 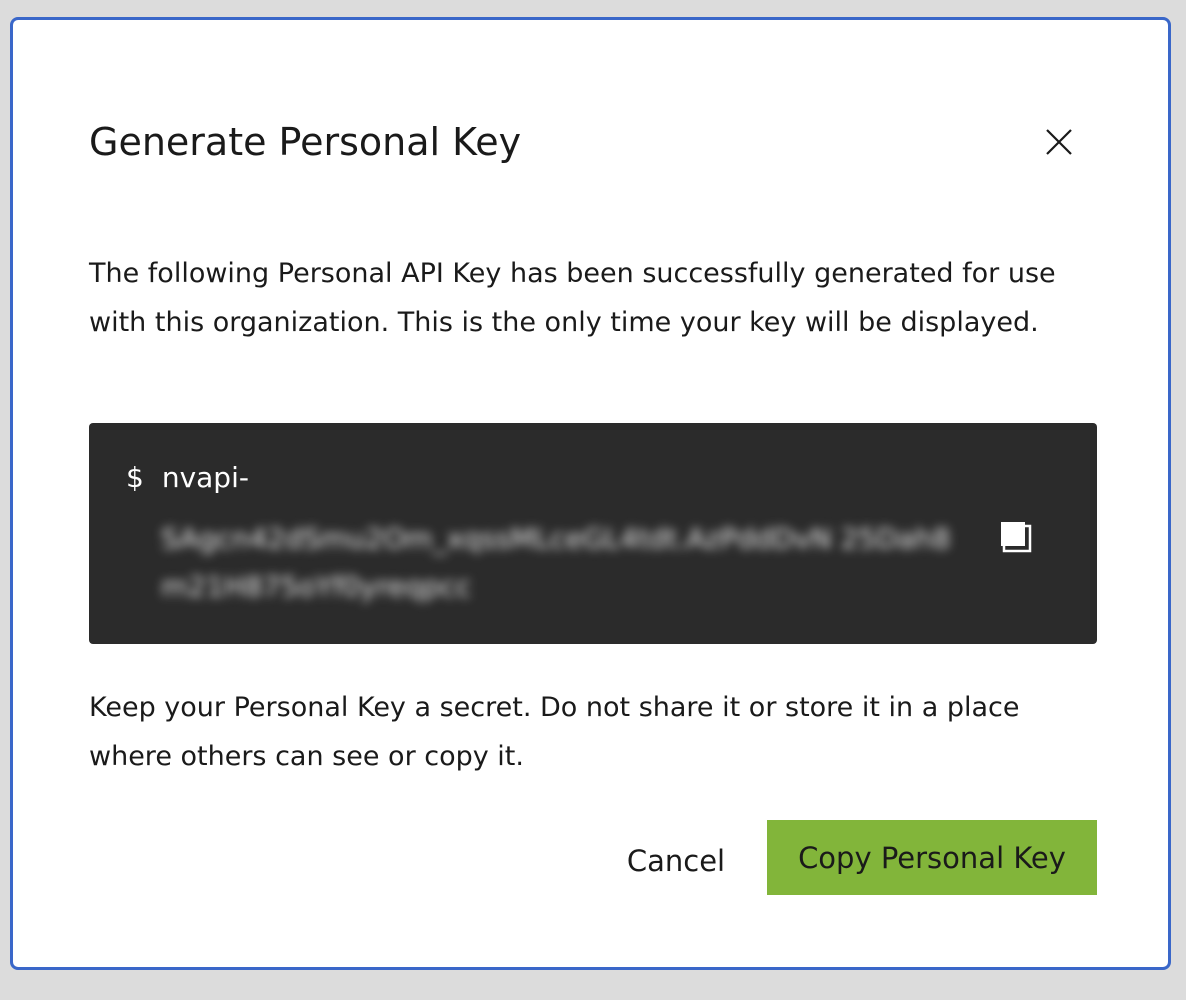 What do you see at coordinates (676, 861) in the screenshot?
I see `cancel-button: Cancel` at bounding box center [676, 861].